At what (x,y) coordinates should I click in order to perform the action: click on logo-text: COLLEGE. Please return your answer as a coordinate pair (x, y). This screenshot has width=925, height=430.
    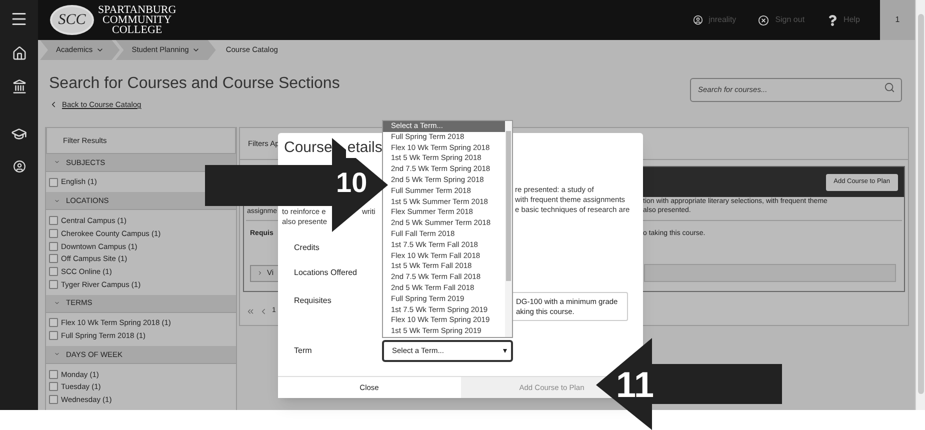
    Looking at the image, I should click on (137, 30).